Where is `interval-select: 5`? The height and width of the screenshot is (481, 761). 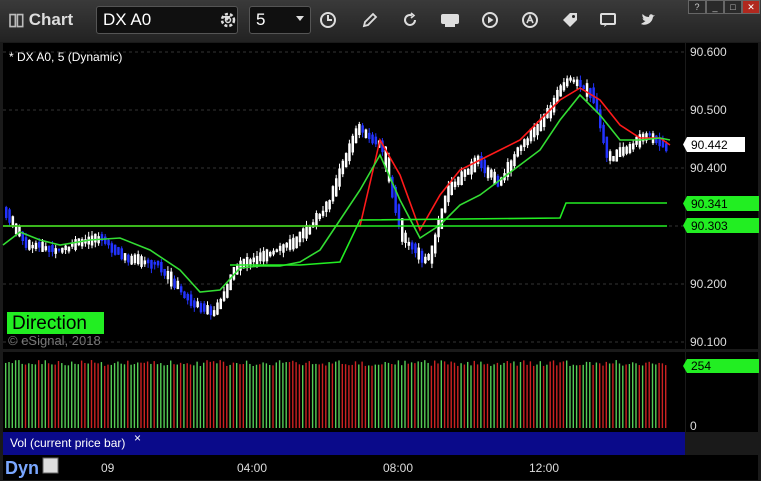 interval-select: 5 is located at coordinates (280, 20).